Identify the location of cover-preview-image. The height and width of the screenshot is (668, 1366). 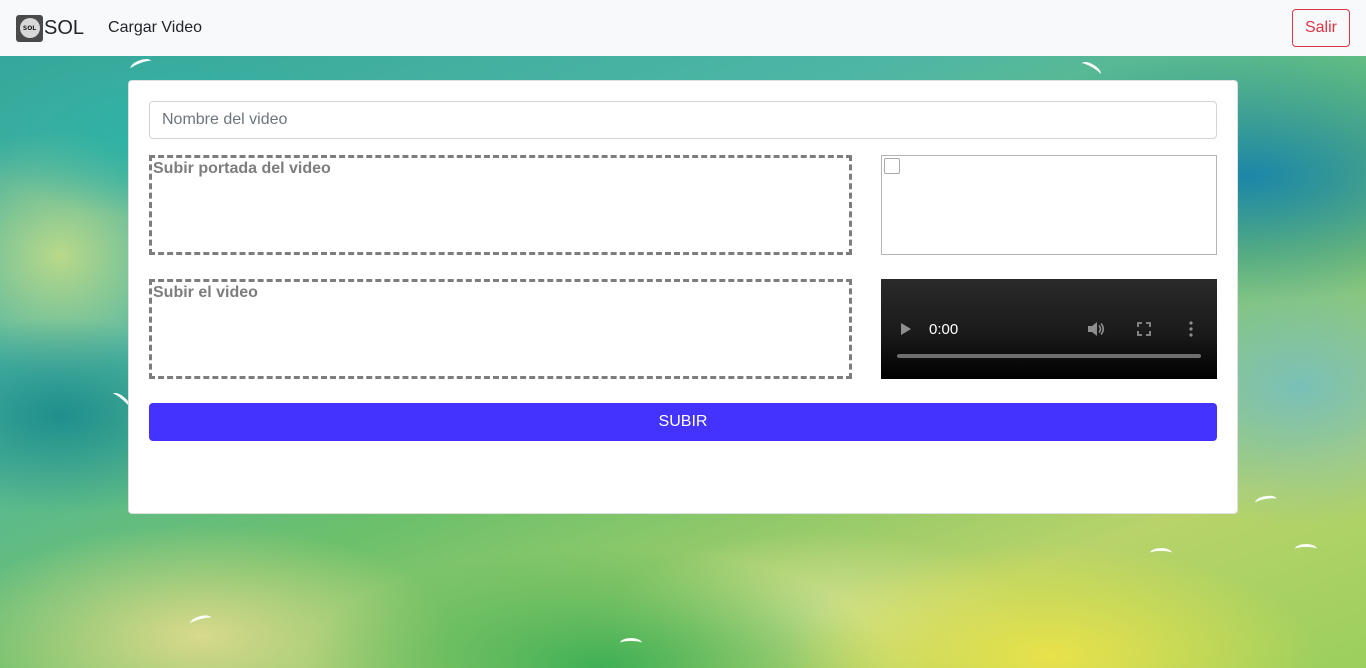
(1049, 205).